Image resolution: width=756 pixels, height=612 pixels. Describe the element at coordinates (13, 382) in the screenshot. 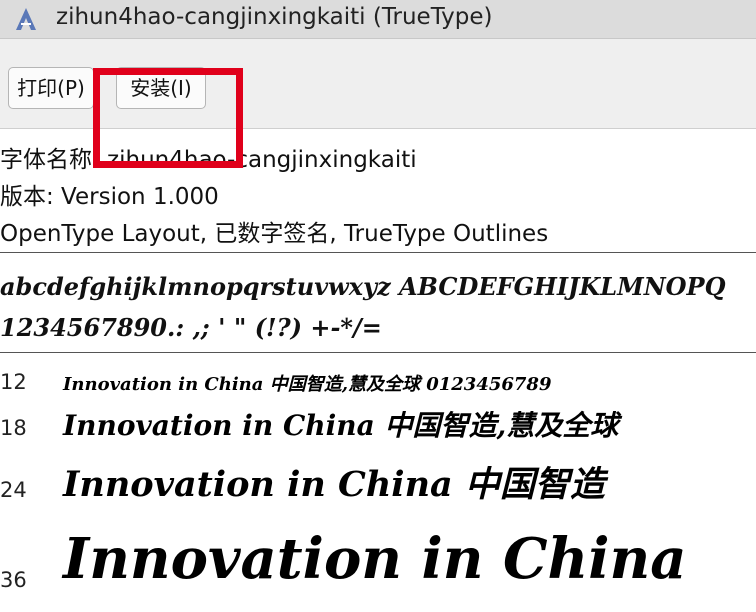

I see `size-label: 12` at that location.